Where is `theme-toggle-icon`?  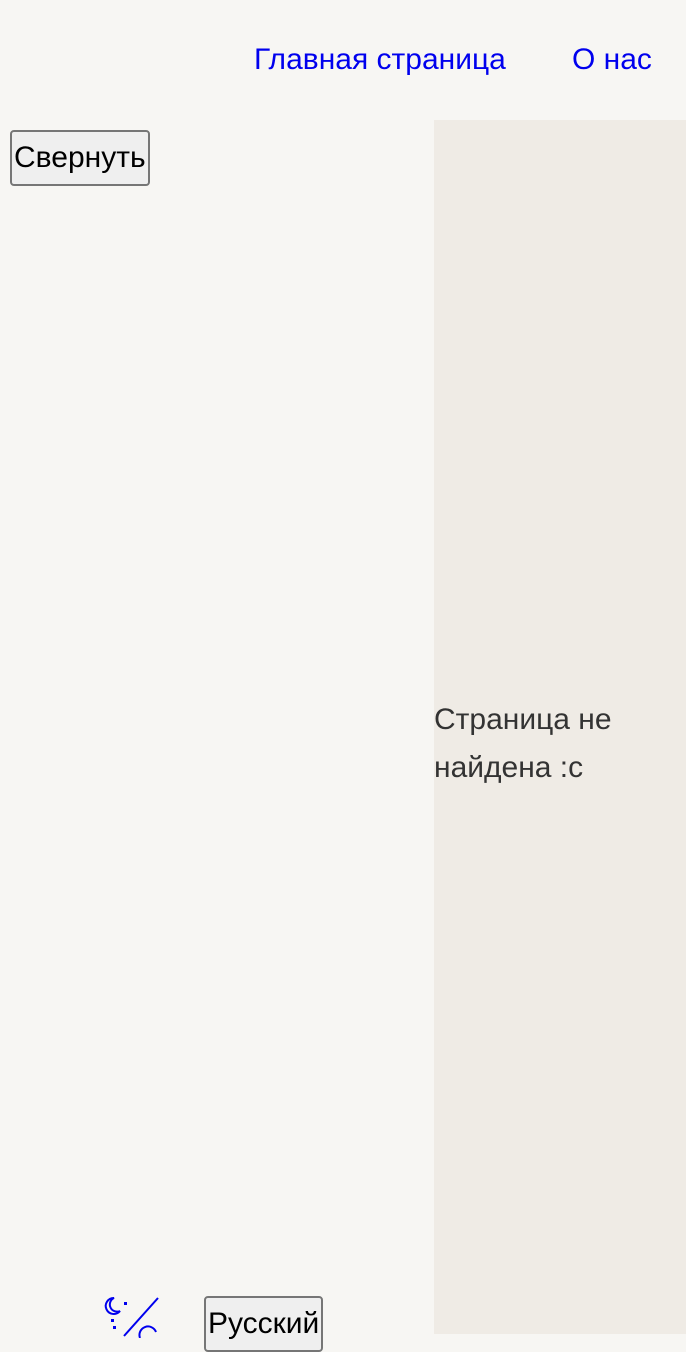 theme-toggle-icon is located at coordinates (132, 1316).